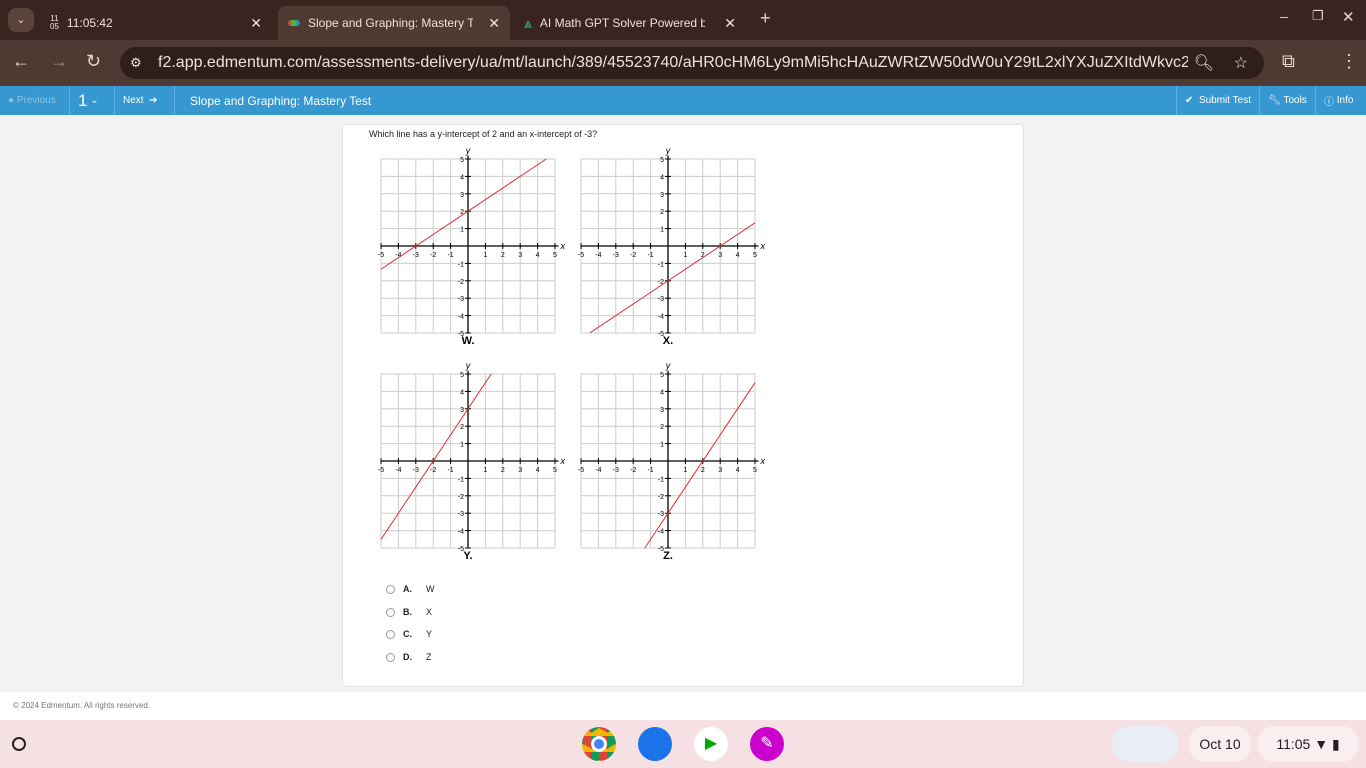 Image resolution: width=1366 pixels, height=768 pixels. I want to click on extensions-icon: ⧉, so click(1288, 61).